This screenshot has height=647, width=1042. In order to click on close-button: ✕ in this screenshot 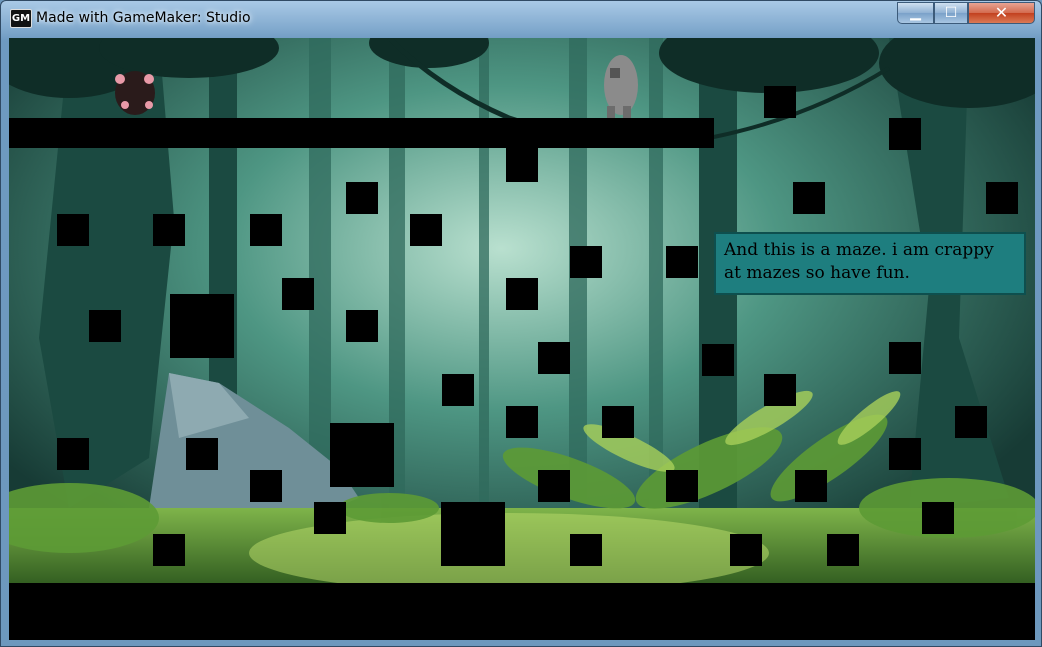, I will do `click(1001, 13)`.